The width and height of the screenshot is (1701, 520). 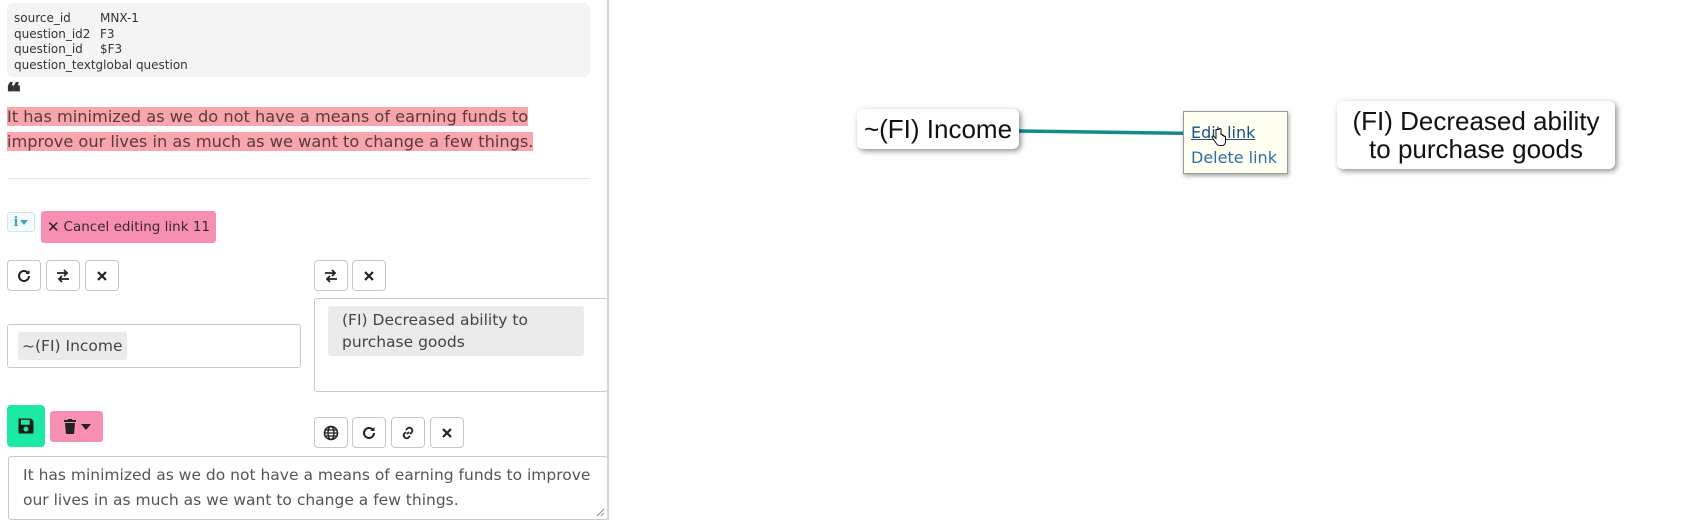 What do you see at coordinates (111, 49) in the screenshot?
I see `metadata-value: $F3` at bounding box center [111, 49].